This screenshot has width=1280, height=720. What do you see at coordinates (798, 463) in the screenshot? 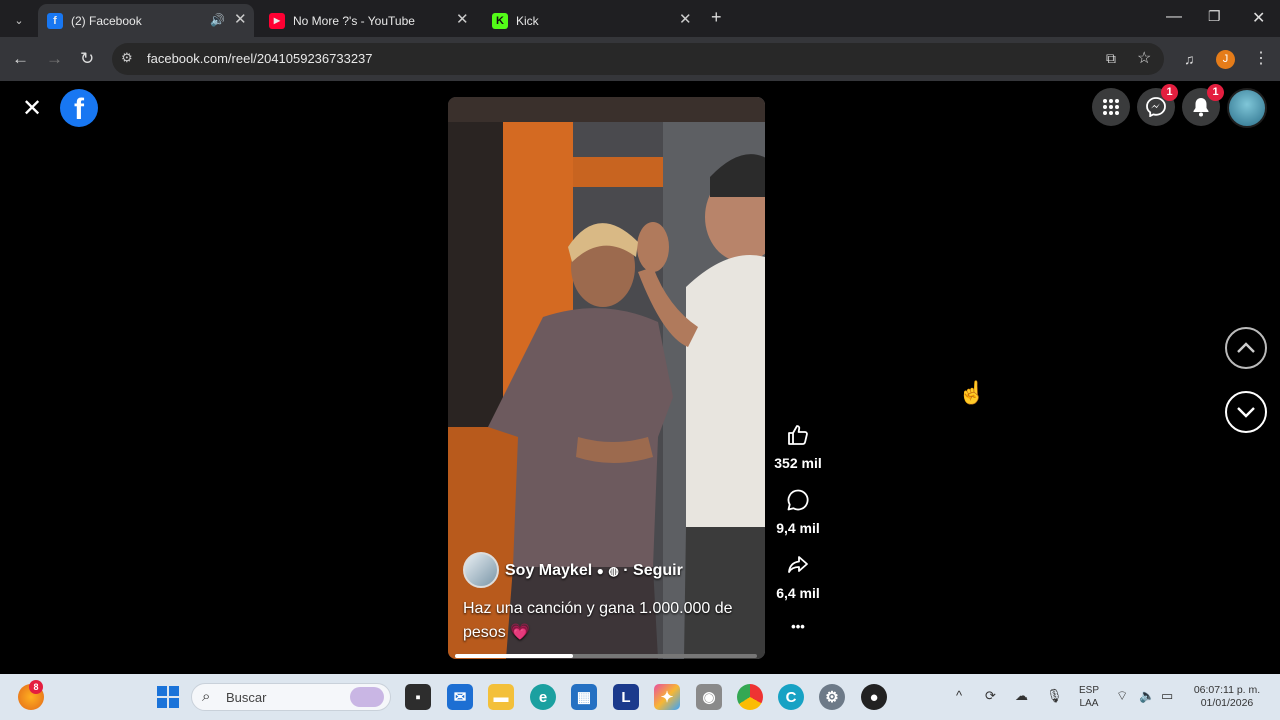
I see `likes-count: 352 mil` at bounding box center [798, 463].